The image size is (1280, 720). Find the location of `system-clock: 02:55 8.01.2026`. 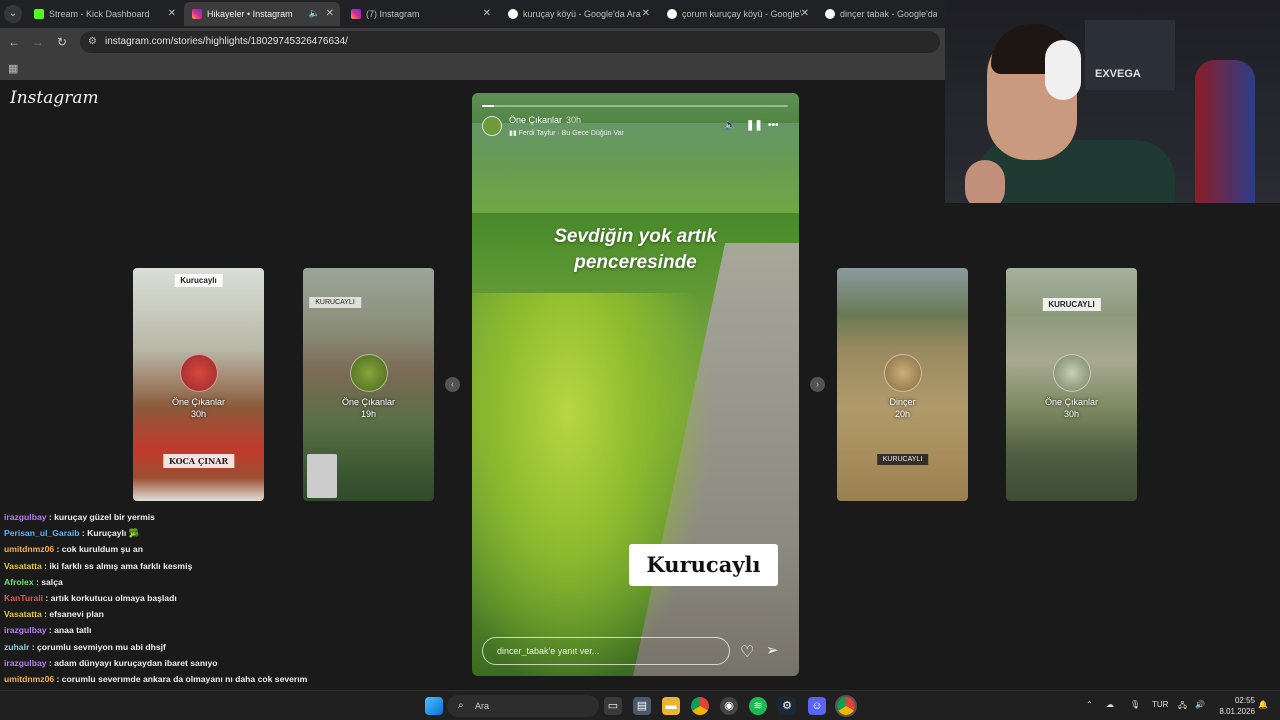

system-clock: 02:55 8.01.2026 is located at coordinates (1235, 706).